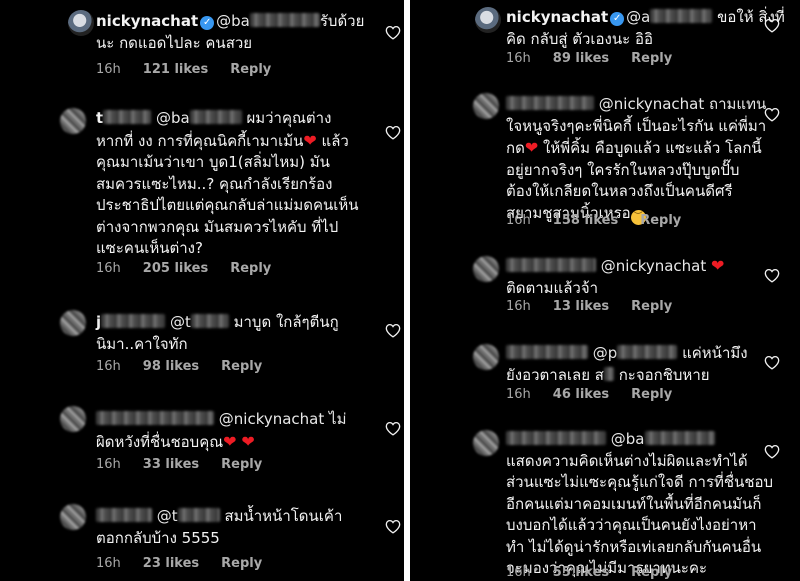 The image size is (800, 581). I want to click on comment-text: @nickynachat ❤ ติดตามแล้วจ้า, so click(615, 276).